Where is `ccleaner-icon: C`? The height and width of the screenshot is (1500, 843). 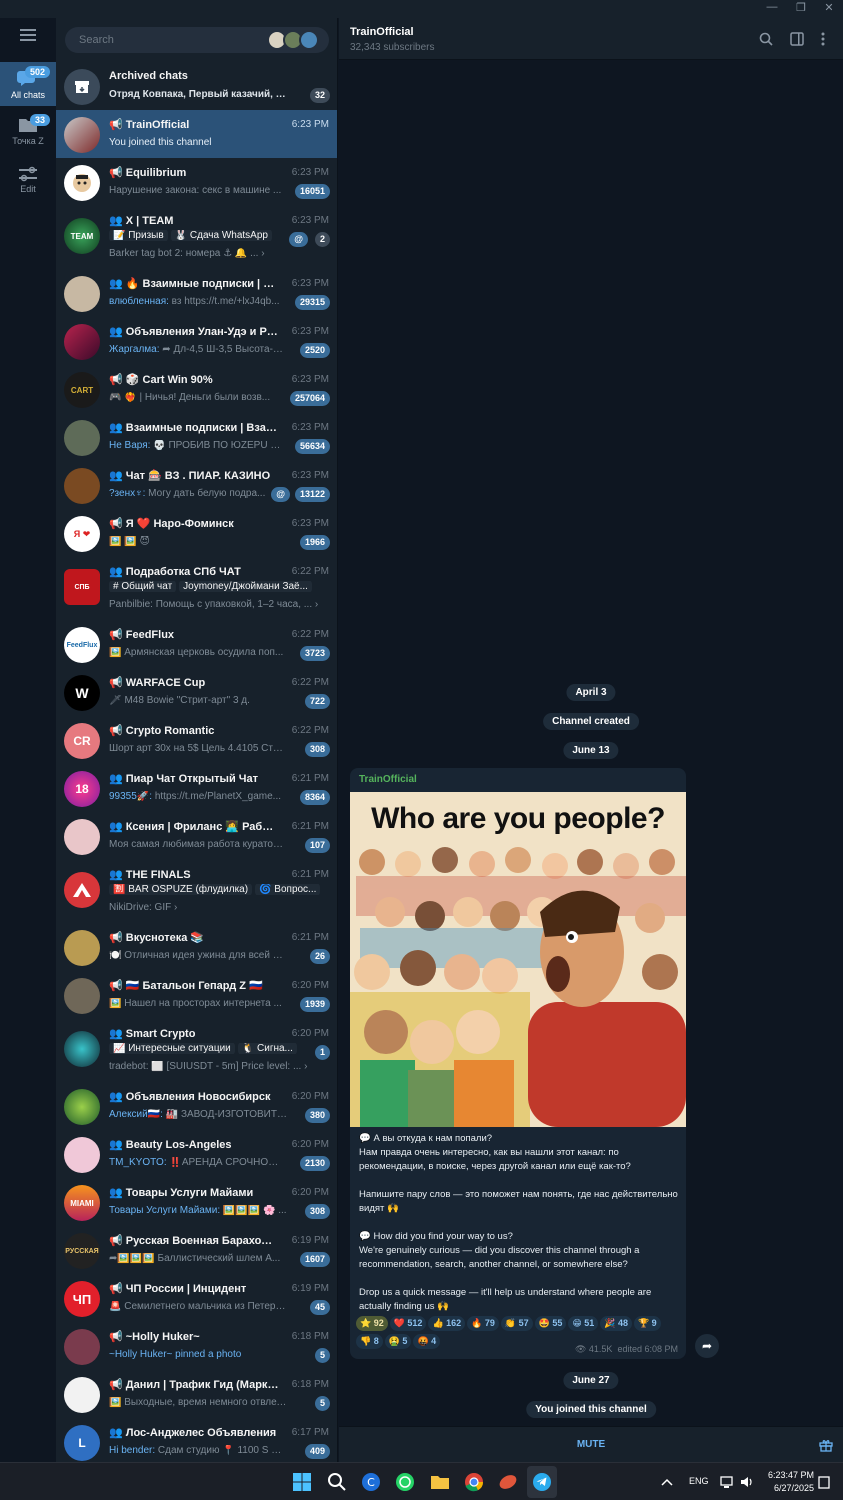 ccleaner-icon: C is located at coordinates (371, 1482).